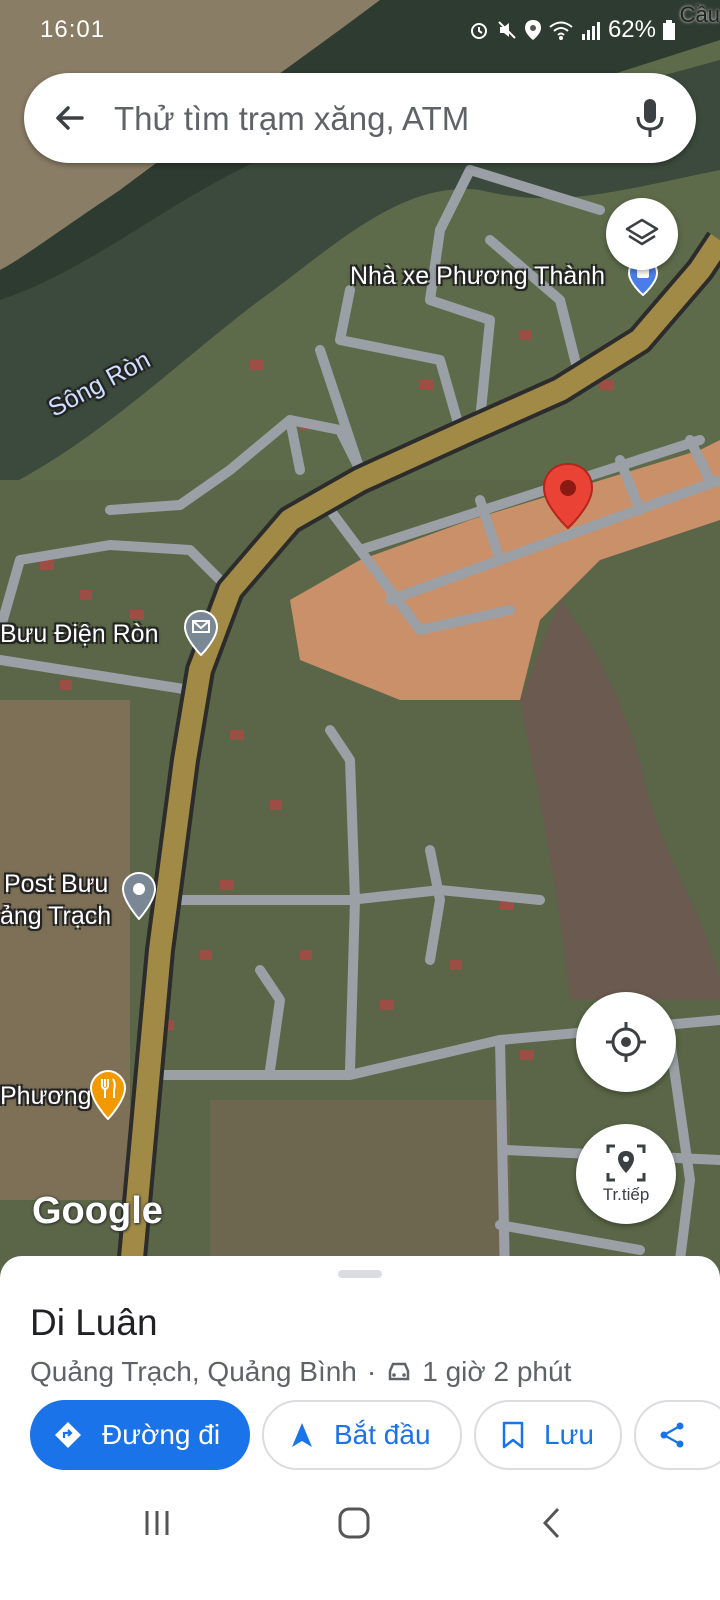 Image resolution: width=720 pixels, height=1600 pixels. What do you see at coordinates (201, 633) in the screenshot?
I see `mail-pin-icon` at bounding box center [201, 633].